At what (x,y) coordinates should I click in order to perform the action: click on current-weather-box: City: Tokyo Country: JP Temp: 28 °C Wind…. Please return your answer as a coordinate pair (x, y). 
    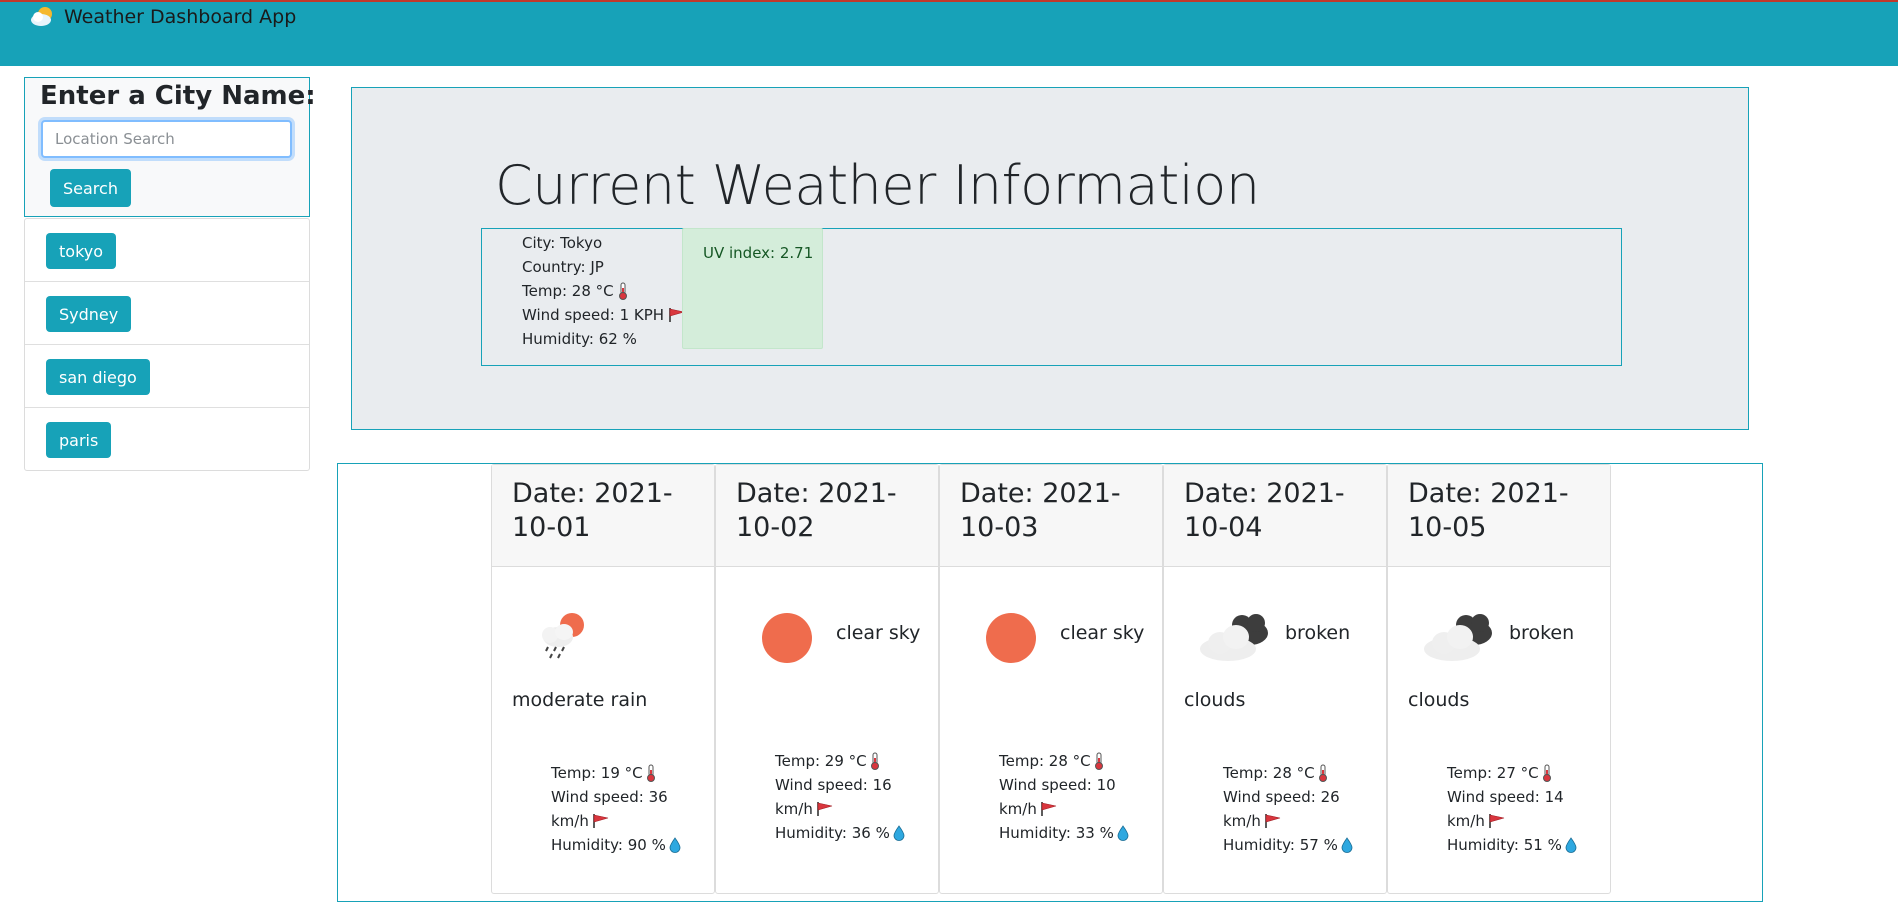
    Looking at the image, I should click on (1051, 297).